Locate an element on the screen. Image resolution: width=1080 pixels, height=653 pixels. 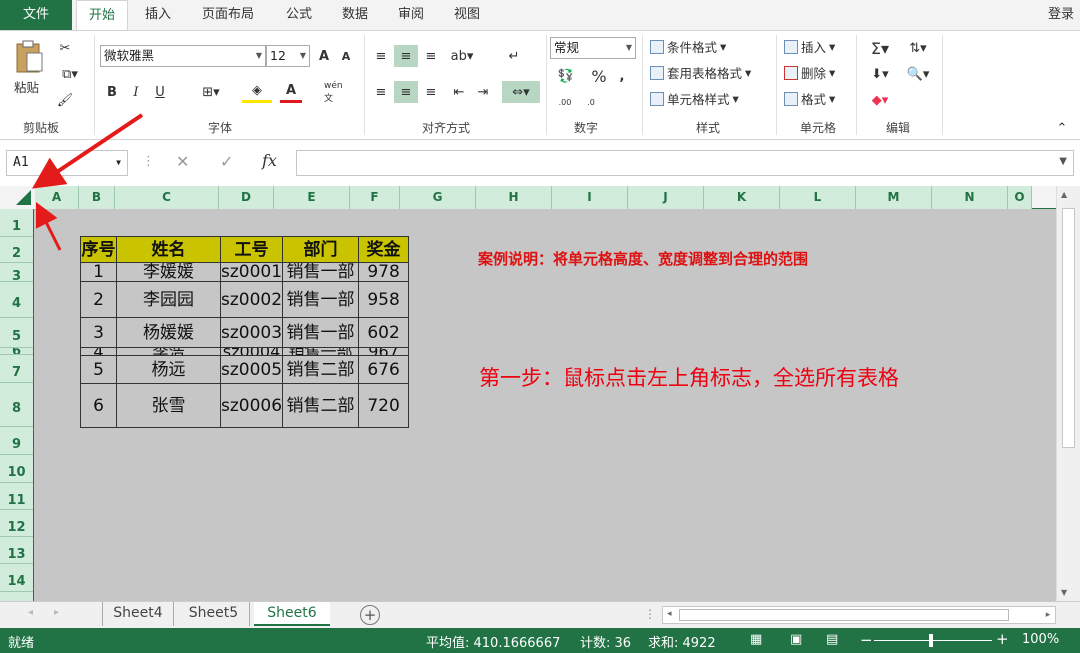
login-link: 登录 is located at coordinates (1061, 15).